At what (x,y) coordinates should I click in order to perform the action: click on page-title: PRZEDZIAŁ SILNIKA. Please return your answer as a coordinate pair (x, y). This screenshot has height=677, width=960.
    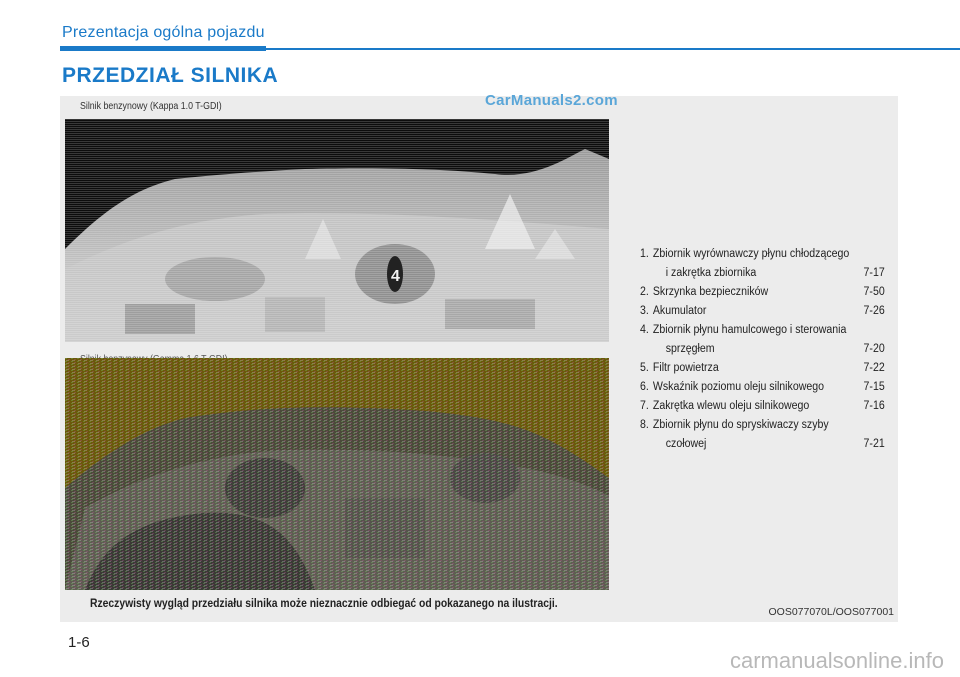
    Looking at the image, I should click on (170, 75).